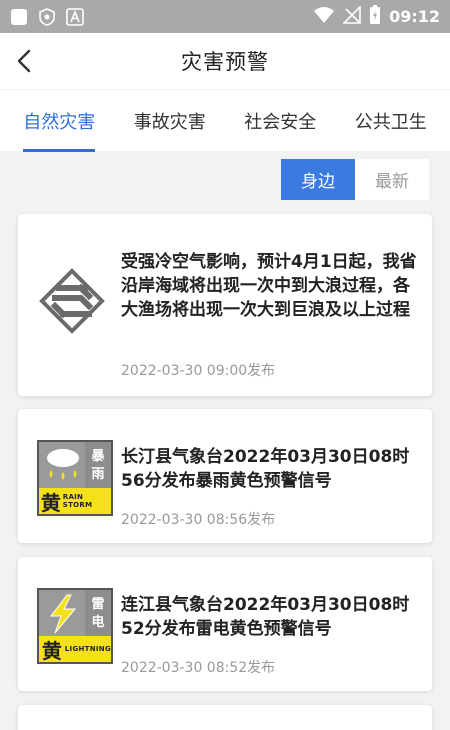  What do you see at coordinates (19, 17) in the screenshot?
I see `app-notification-icon` at bounding box center [19, 17].